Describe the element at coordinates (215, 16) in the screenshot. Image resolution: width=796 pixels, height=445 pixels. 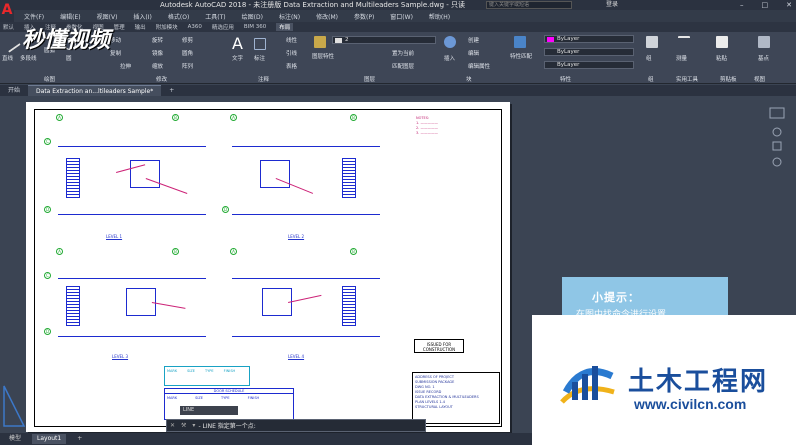
I see `menu-tools: 工具(T)` at that location.